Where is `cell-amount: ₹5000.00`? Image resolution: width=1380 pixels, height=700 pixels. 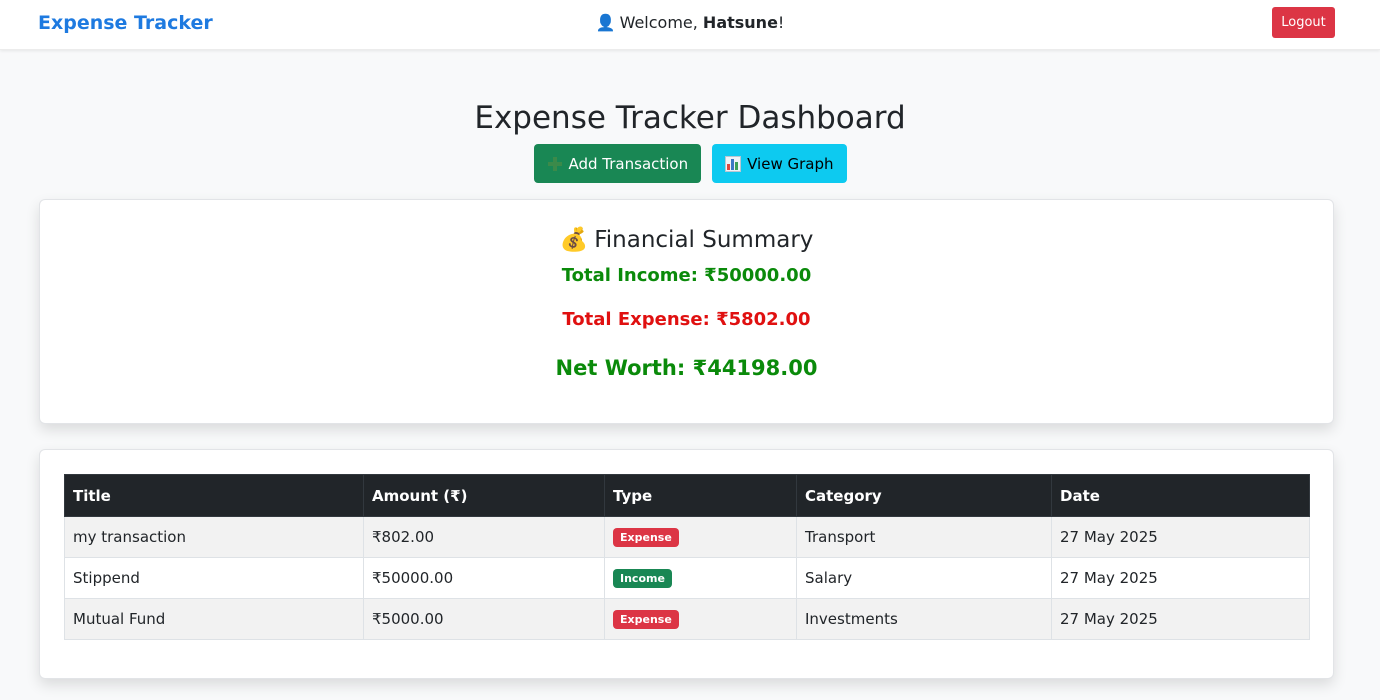 cell-amount: ₹5000.00 is located at coordinates (484, 619).